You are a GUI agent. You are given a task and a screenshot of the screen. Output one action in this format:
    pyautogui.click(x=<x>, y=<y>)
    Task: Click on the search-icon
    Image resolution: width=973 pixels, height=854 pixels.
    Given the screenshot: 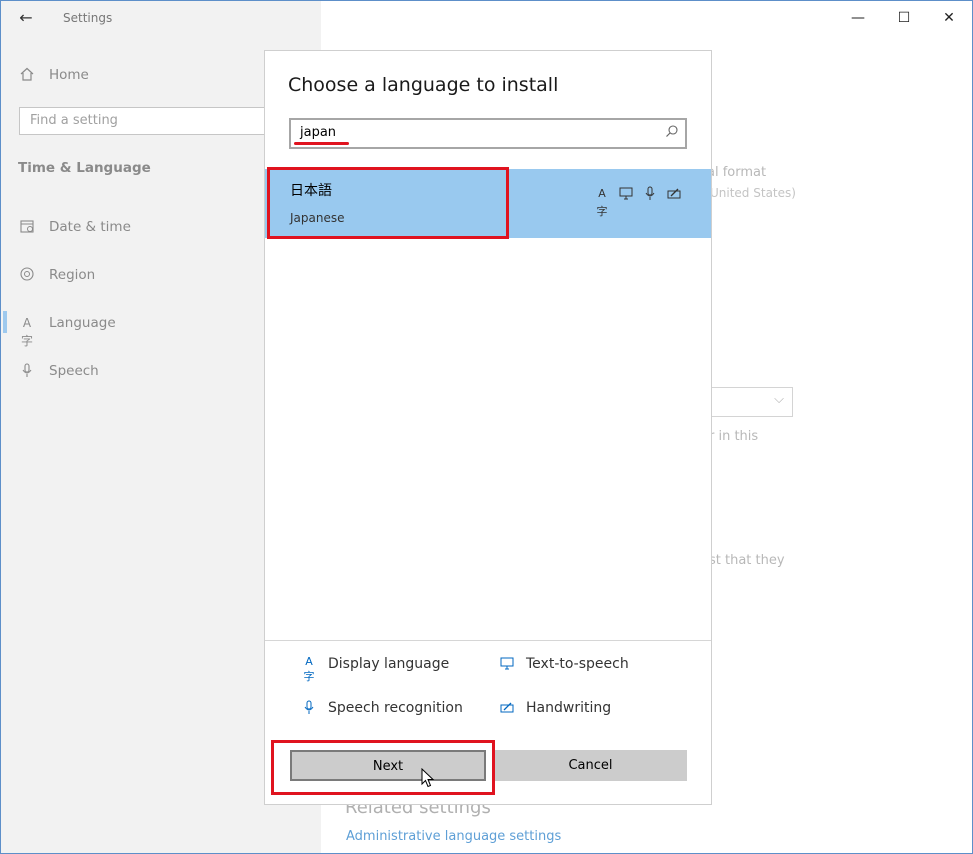 What is the action you would take?
    pyautogui.click(x=672, y=133)
    